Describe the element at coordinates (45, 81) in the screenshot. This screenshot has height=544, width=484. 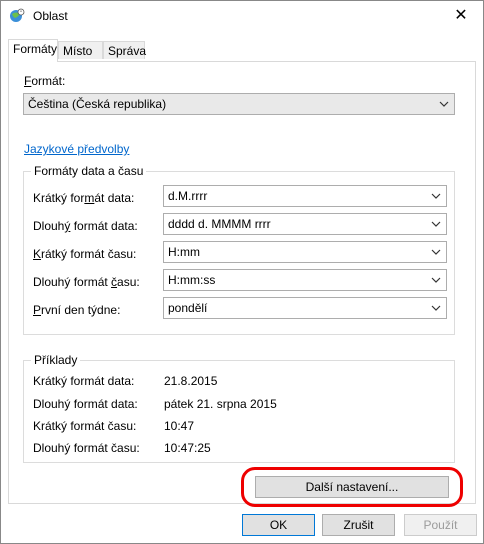
I see `format-label: Formát:` at that location.